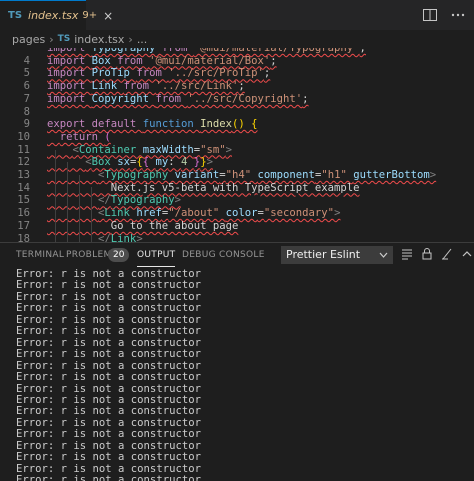 The height and width of the screenshot is (481, 474). I want to click on lock-icon, so click(427, 254).